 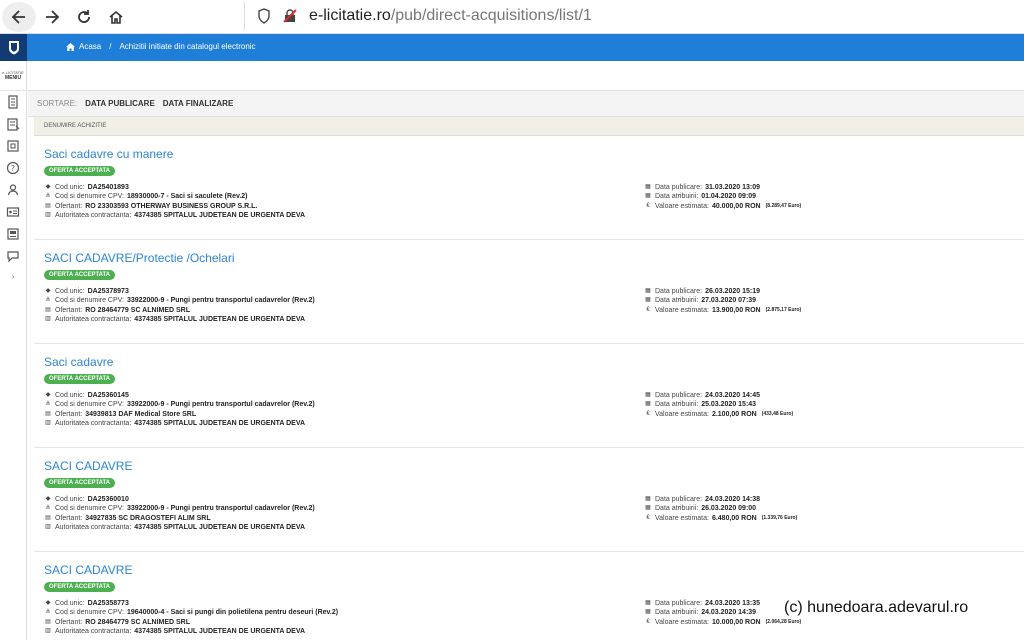 I want to click on item-title-link: Saci cadavre, so click(x=78, y=362).